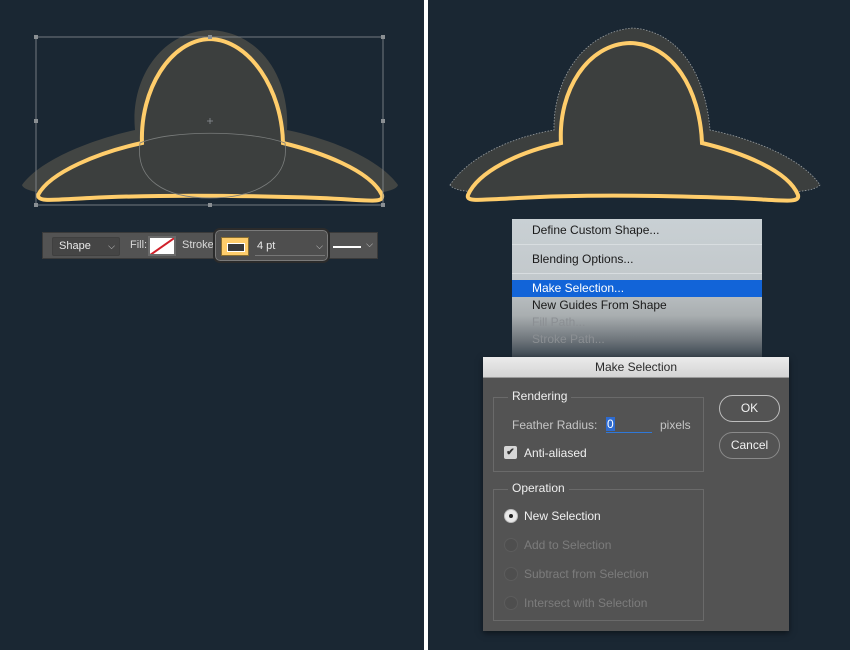  What do you see at coordinates (139, 245) in the screenshot?
I see `fill-label: Fill:` at bounding box center [139, 245].